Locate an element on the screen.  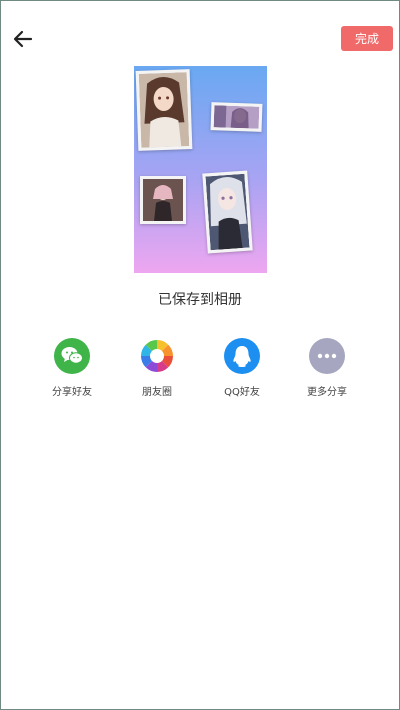
qq-icon is located at coordinates (242, 356).